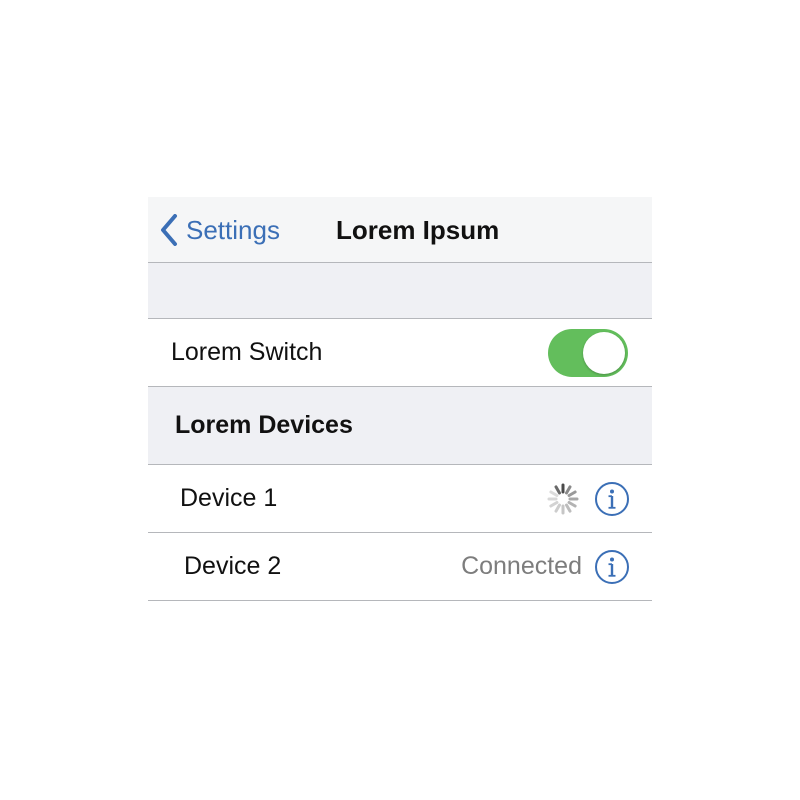 Image resolution: width=800 pixels, height=800 pixels. I want to click on back-button: Settings, so click(220, 230).